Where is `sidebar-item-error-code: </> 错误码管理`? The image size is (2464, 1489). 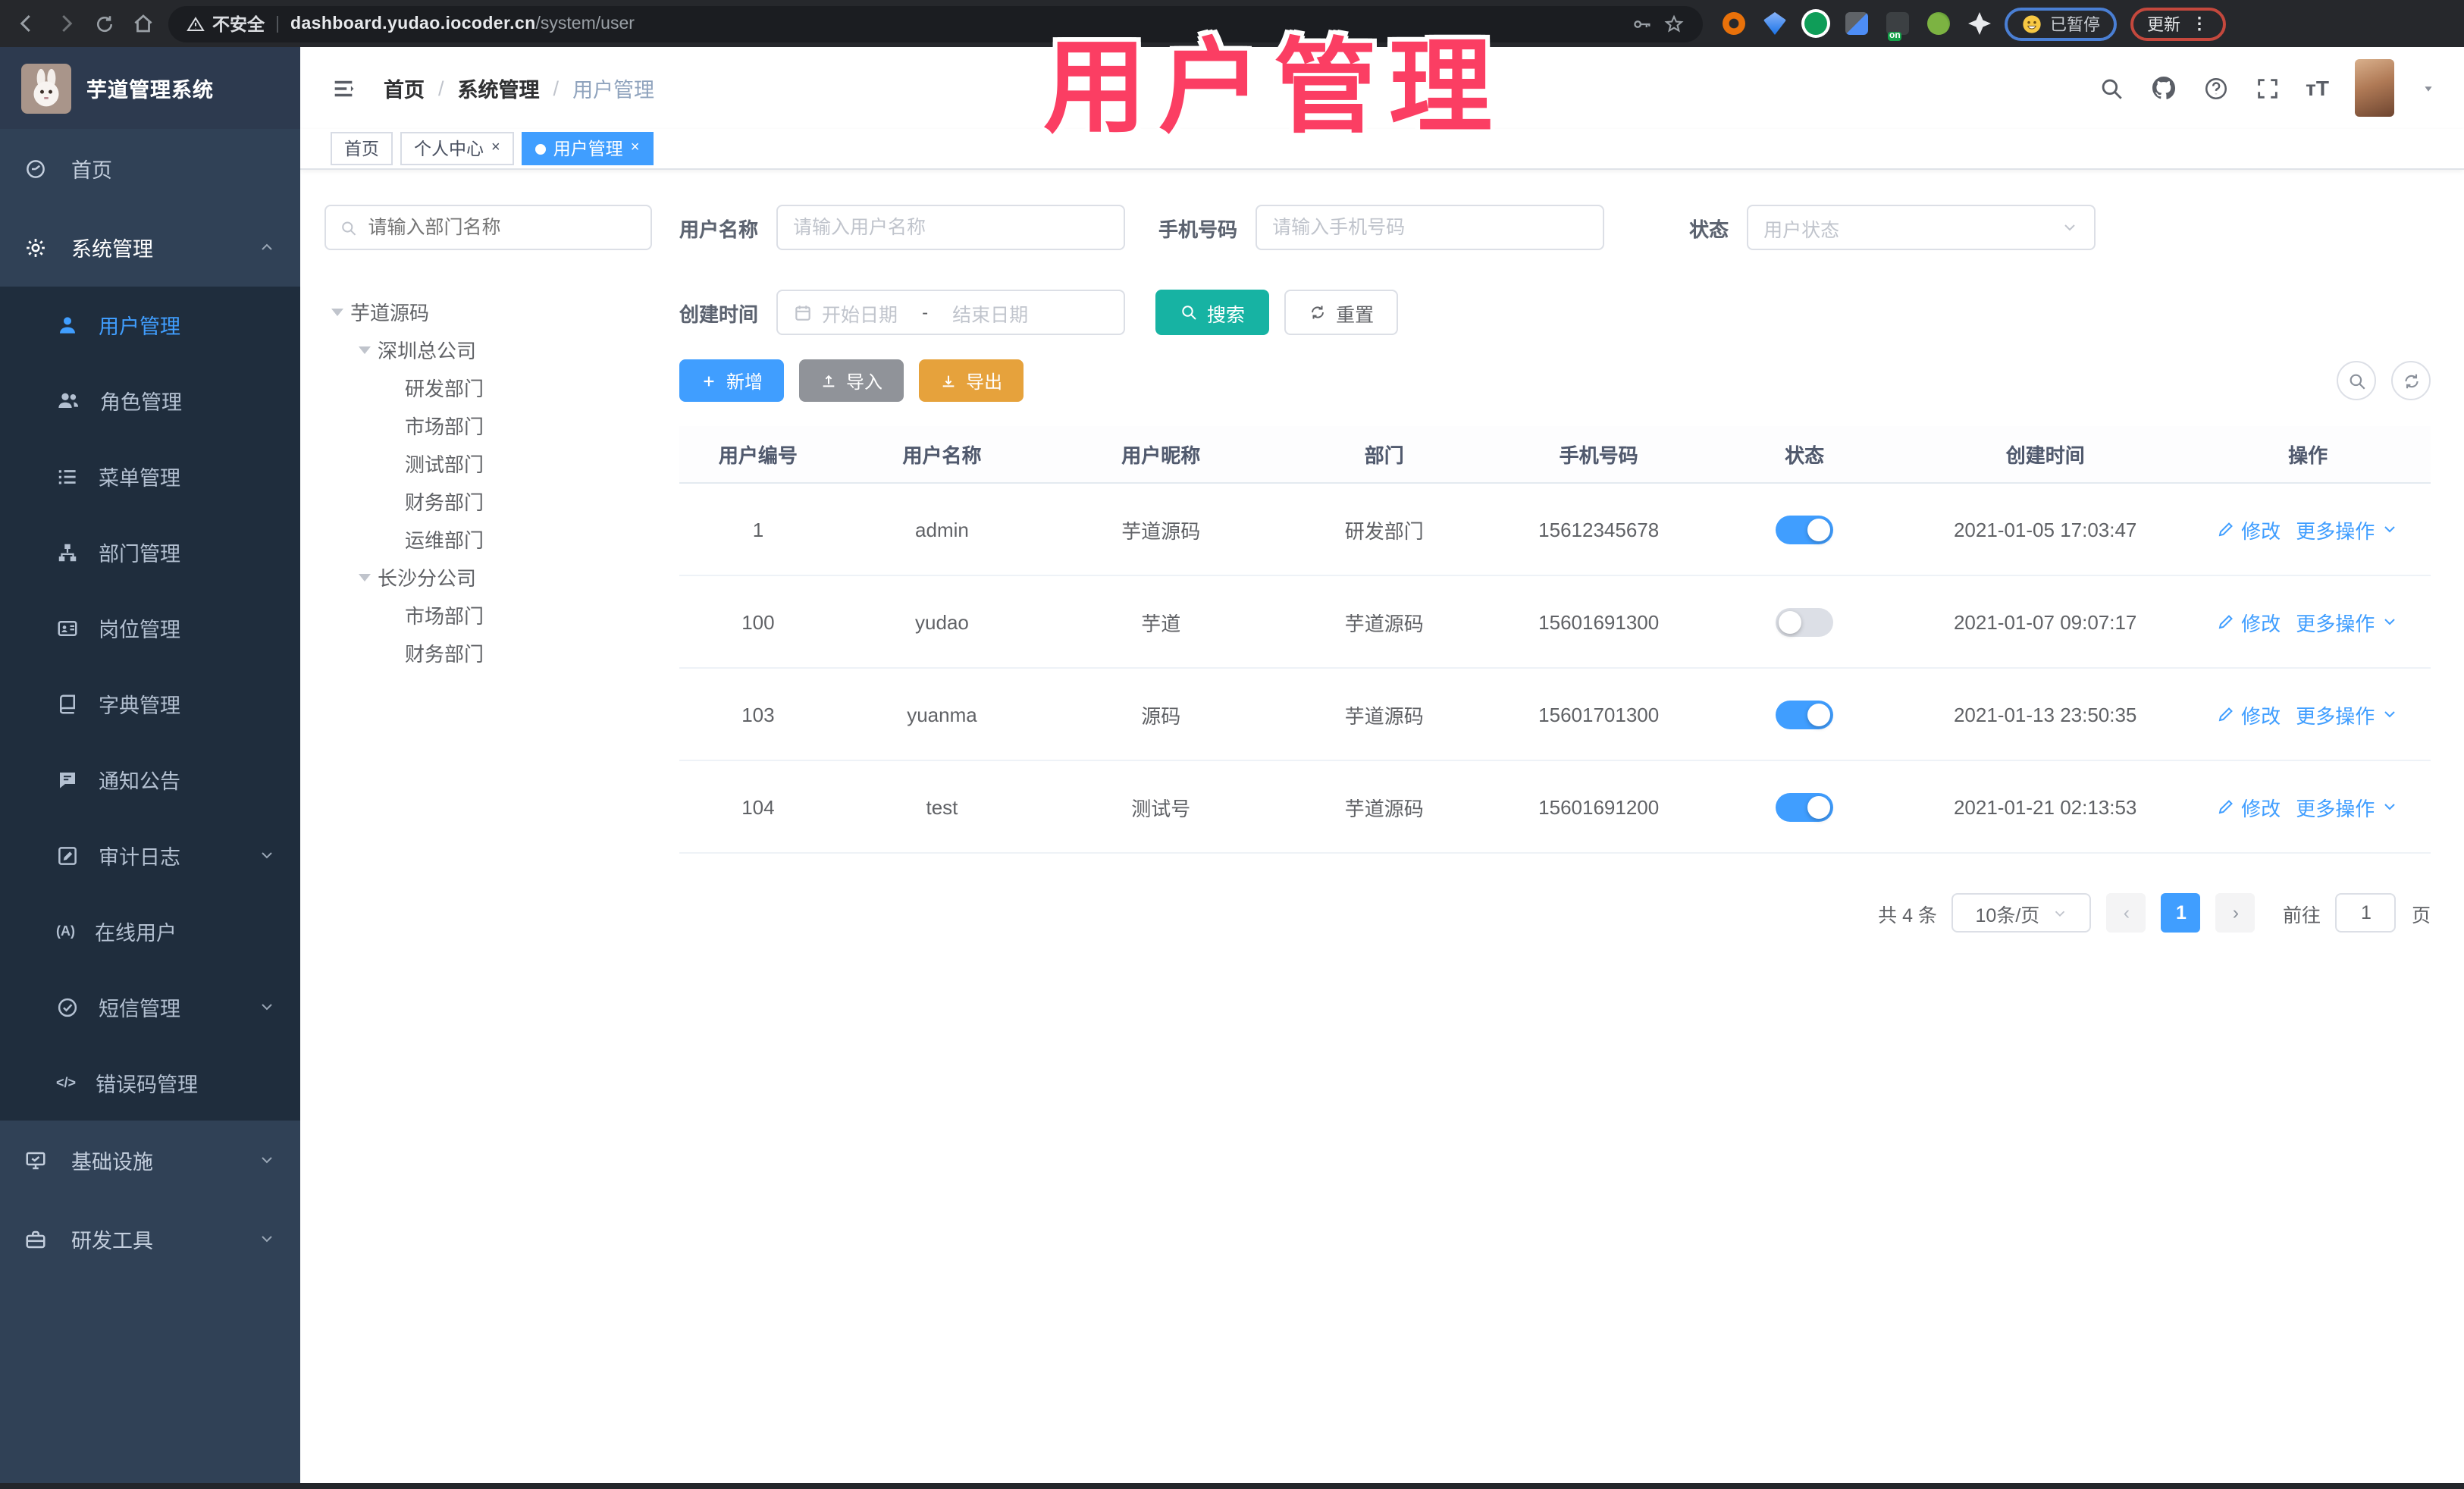 sidebar-item-error-code: </> 错误码管理 is located at coordinates (150, 1083).